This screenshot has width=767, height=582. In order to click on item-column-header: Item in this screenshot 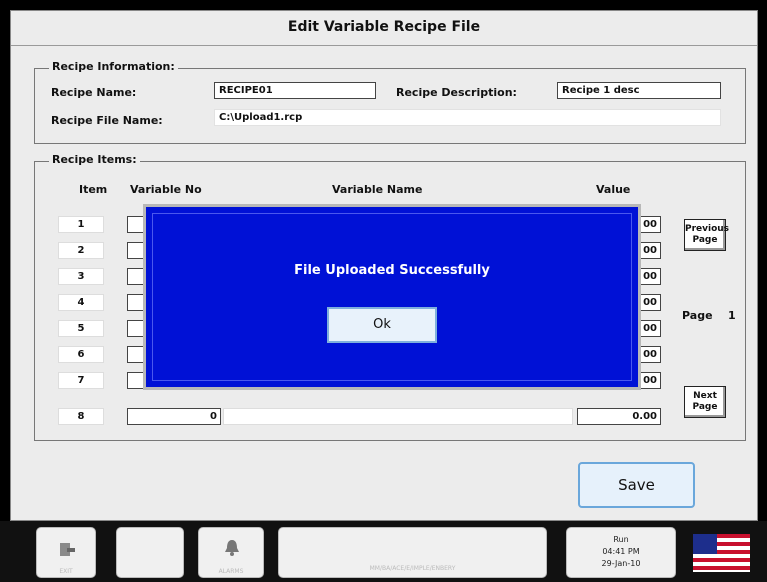, I will do `click(93, 189)`.